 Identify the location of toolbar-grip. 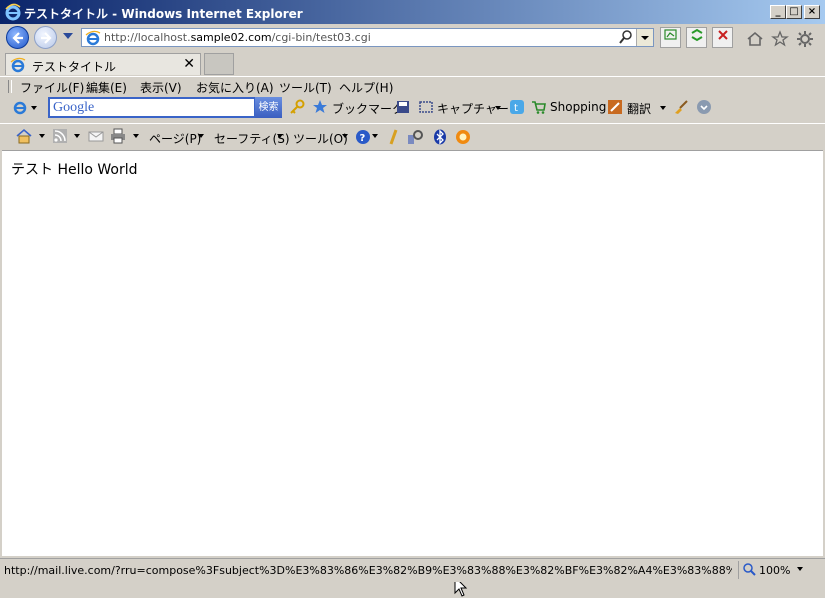
(10, 86).